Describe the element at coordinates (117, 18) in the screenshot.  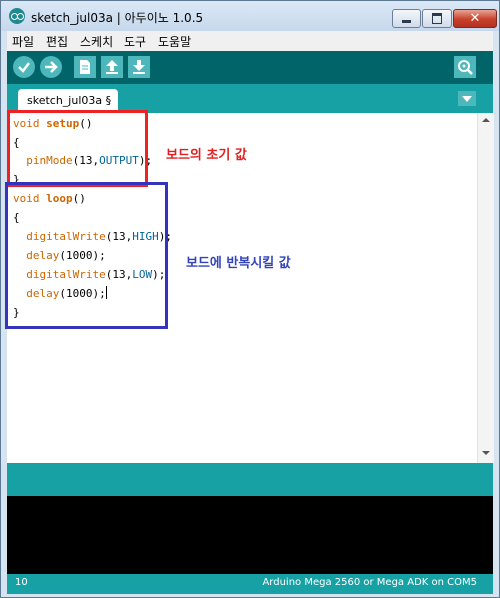
I see `window-title: sketch_jul03a | 아두이노 1.0.5` at that location.